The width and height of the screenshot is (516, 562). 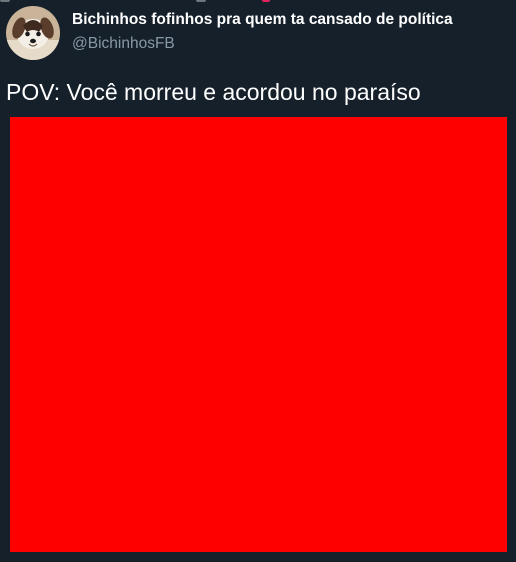 I want to click on tweet-text: POV: Você morreu e acordou no paraíso, so click(x=213, y=92).